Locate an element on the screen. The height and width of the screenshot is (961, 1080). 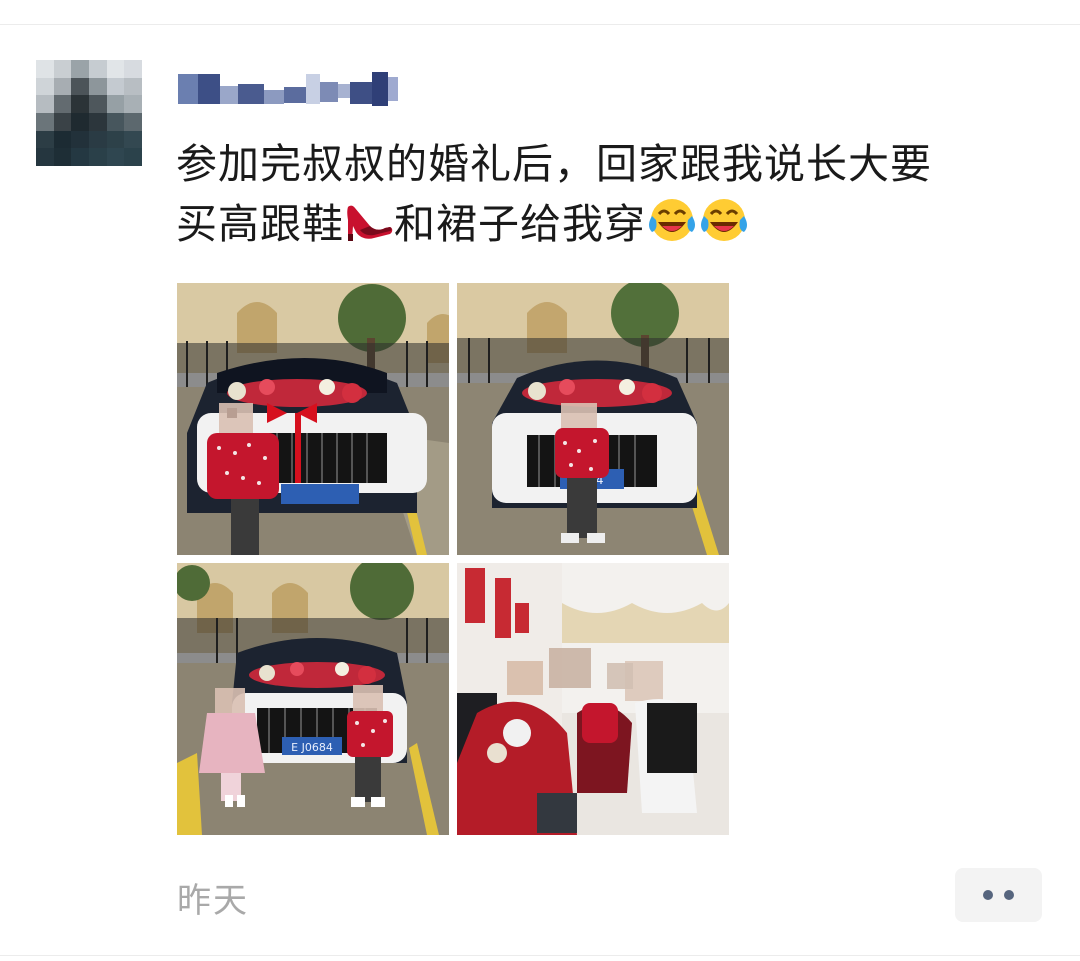
top-divider is located at coordinates (540, 24).